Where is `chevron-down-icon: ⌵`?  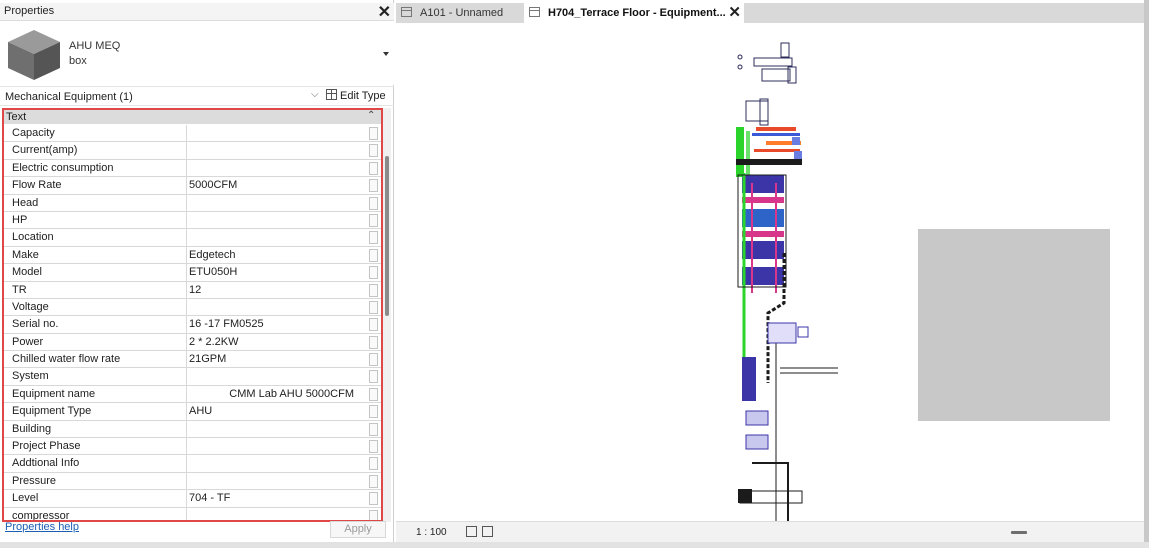
chevron-down-icon: ⌵ is located at coordinates (315, 94).